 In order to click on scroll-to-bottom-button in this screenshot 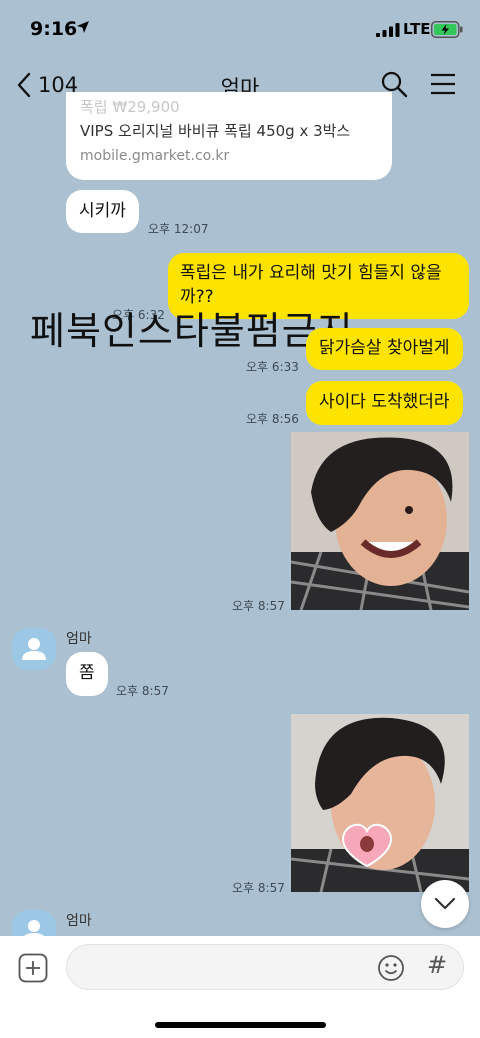, I will do `click(445, 904)`.